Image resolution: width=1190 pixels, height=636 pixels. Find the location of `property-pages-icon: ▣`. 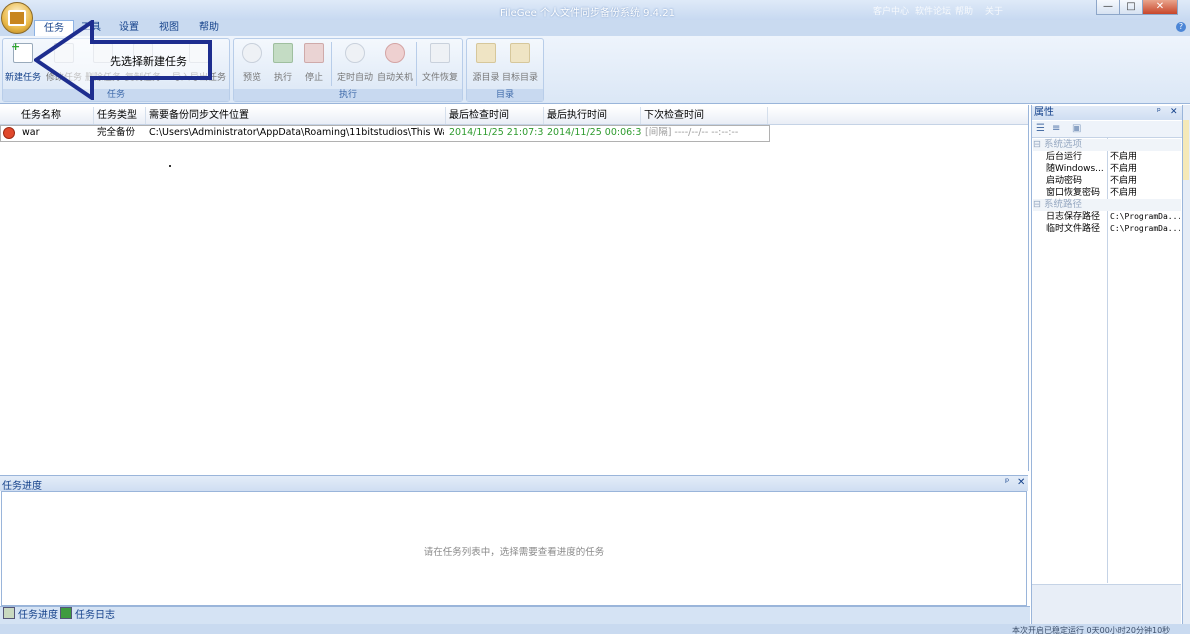

property-pages-icon: ▣ is located at coordinates (1076, 128).